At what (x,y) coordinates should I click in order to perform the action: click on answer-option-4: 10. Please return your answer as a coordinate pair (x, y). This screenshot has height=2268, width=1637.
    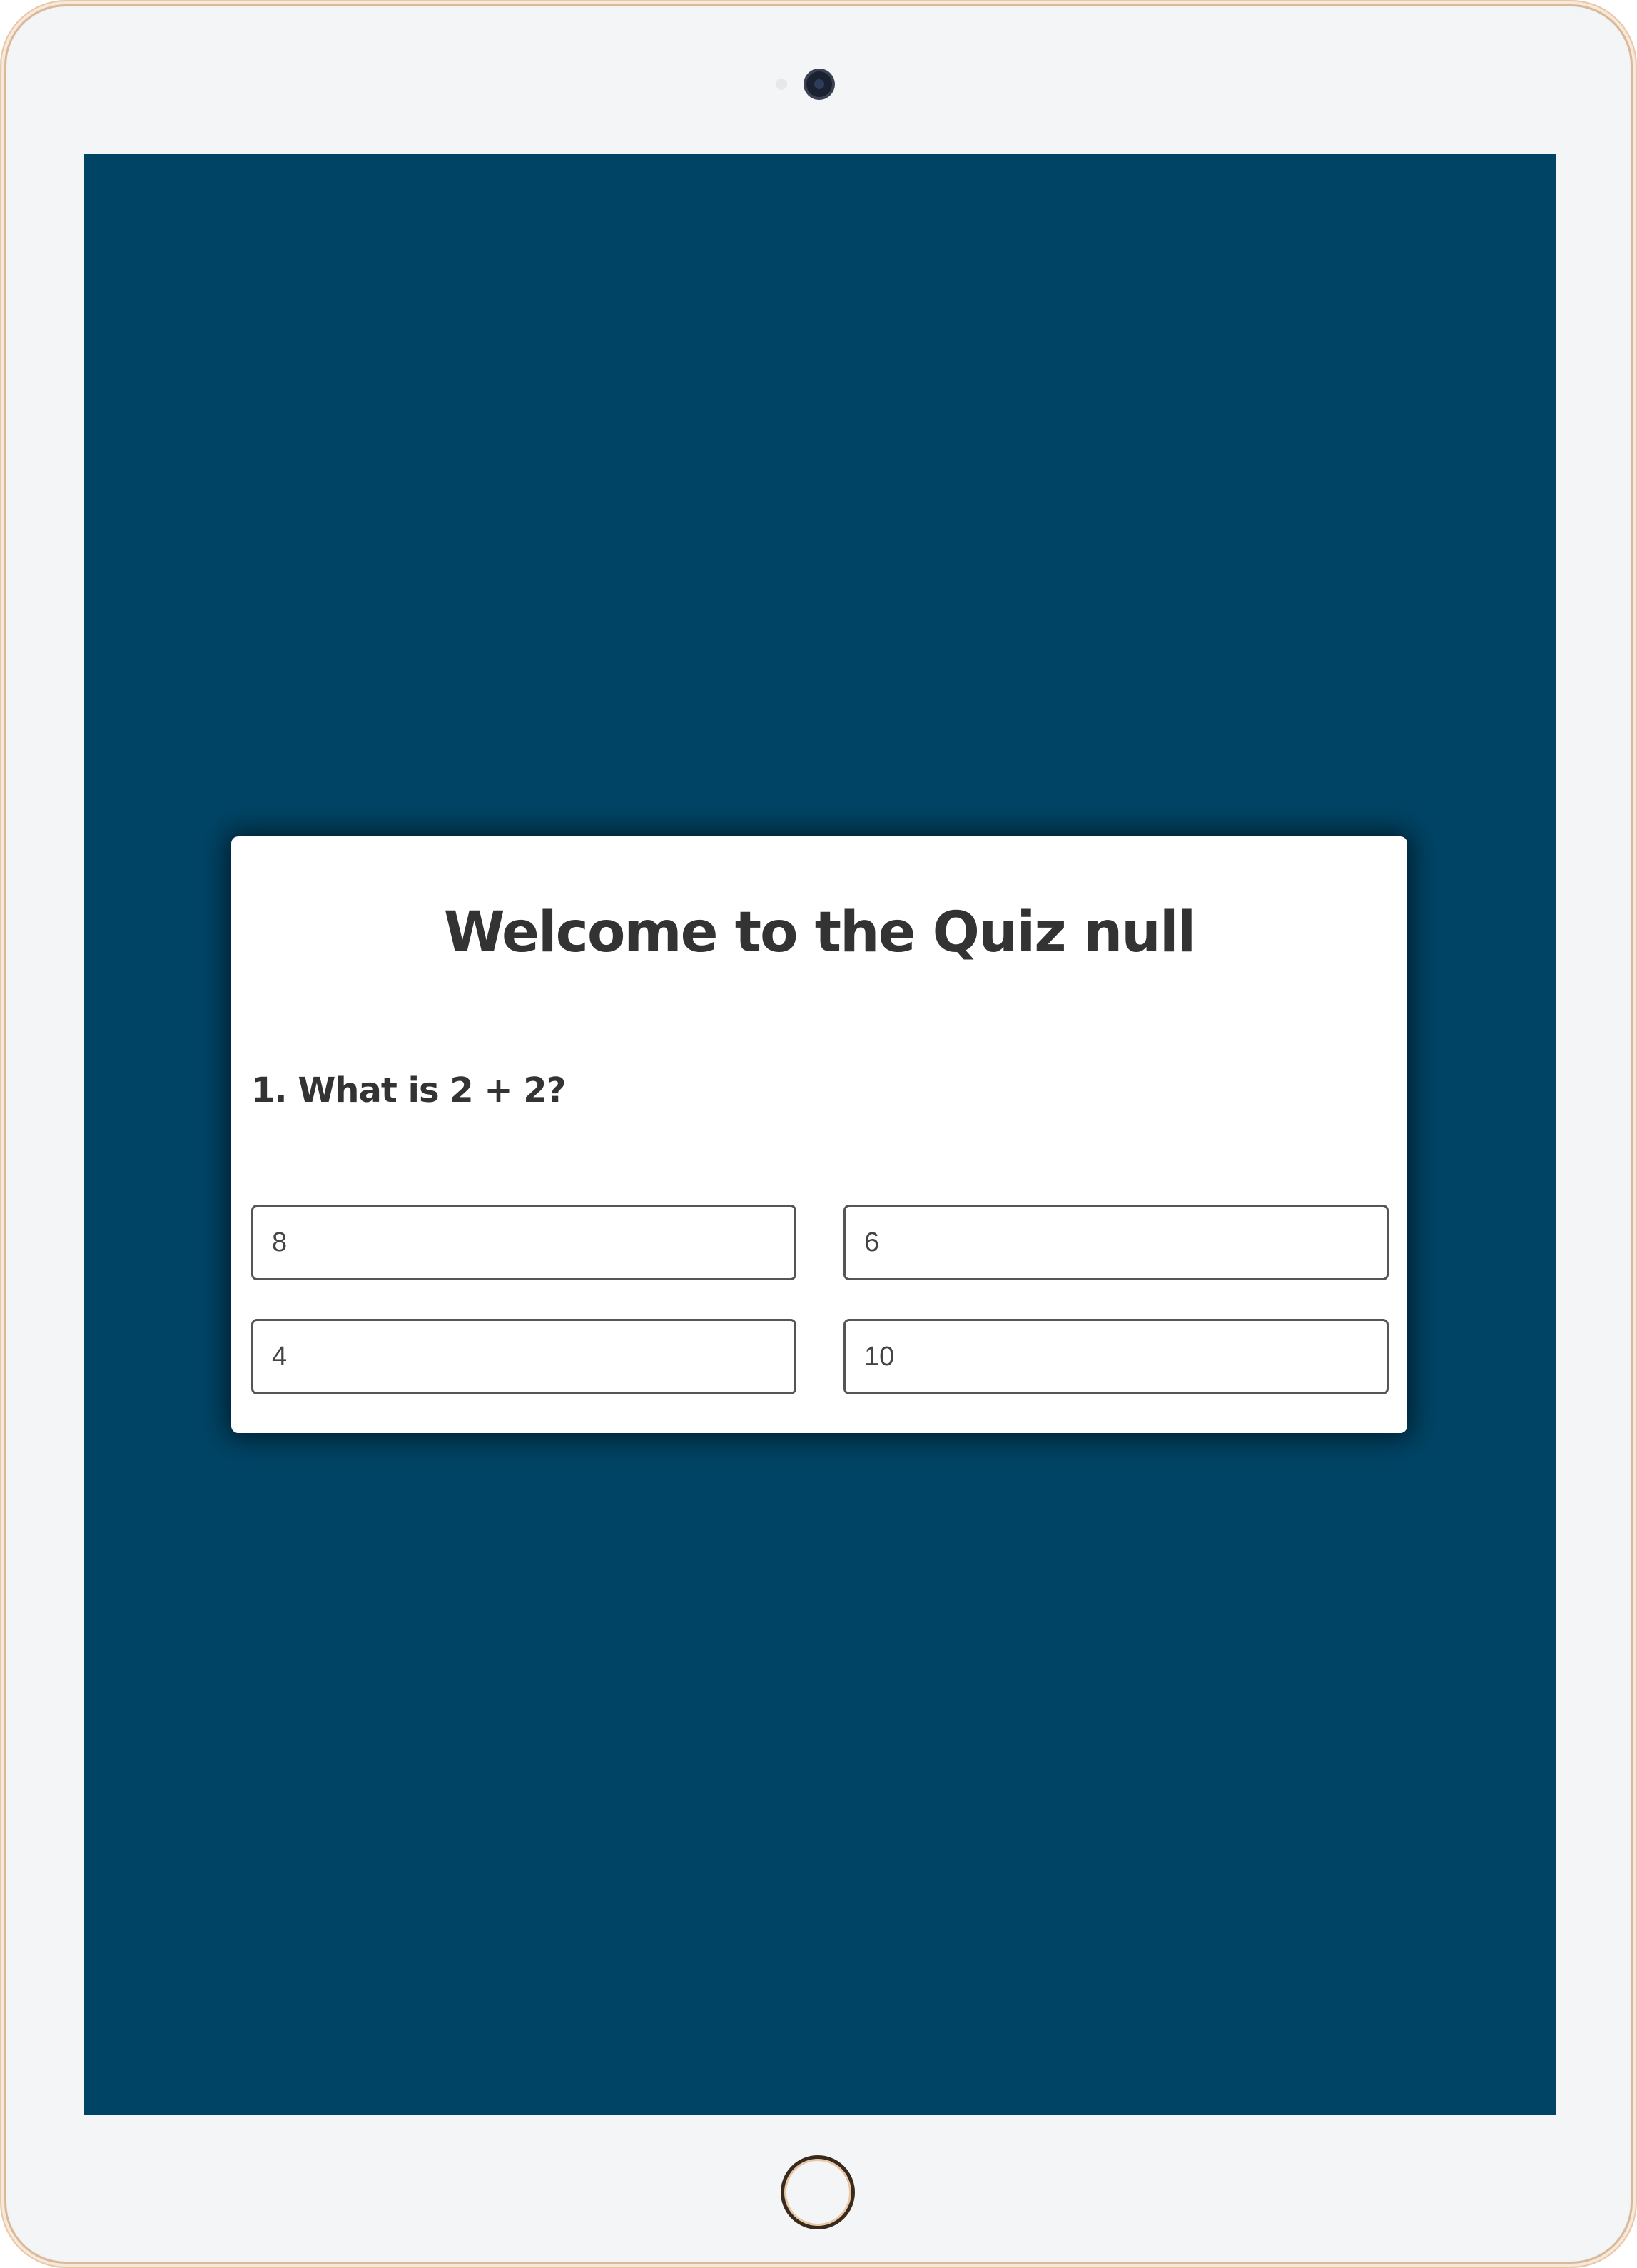
    Looking at the image, I should click on (1116, 1356).